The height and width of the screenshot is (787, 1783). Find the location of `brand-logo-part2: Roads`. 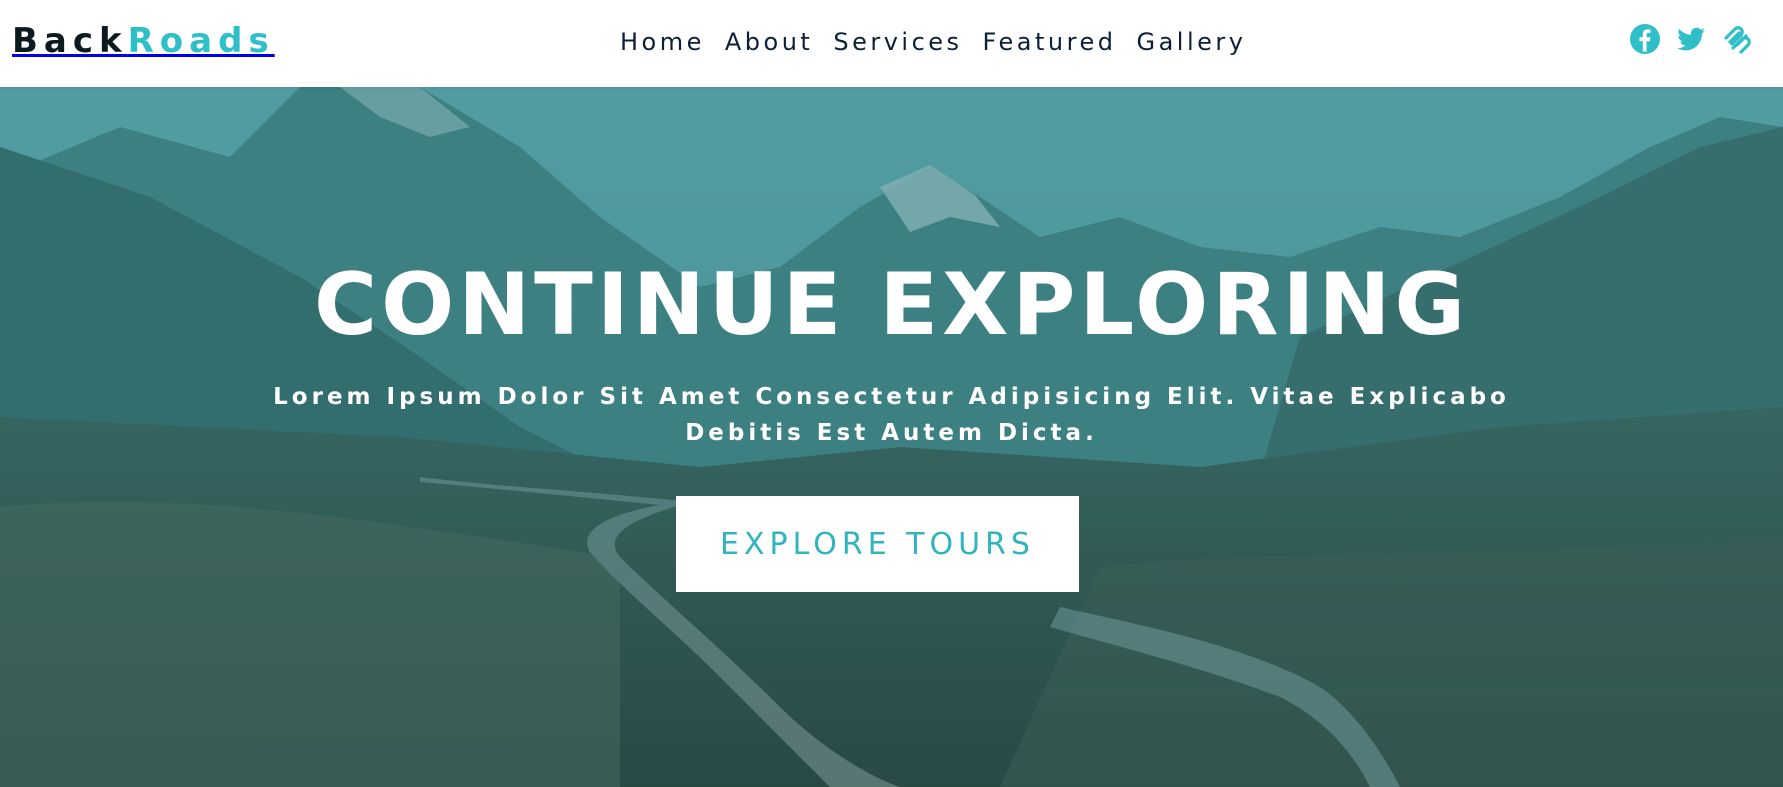

brand-logo-part2: Roads is located at coordinates (201, 41).